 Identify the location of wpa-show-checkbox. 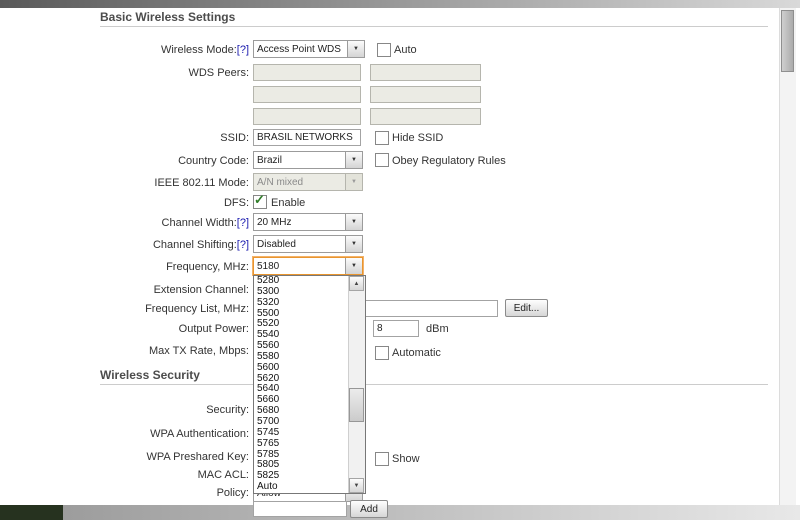
(382, 459).